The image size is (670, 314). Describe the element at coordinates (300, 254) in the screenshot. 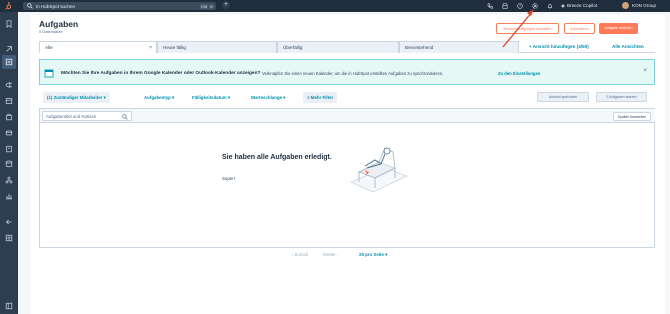

I see `prev-page-button: ‹ Zurück` at that location.